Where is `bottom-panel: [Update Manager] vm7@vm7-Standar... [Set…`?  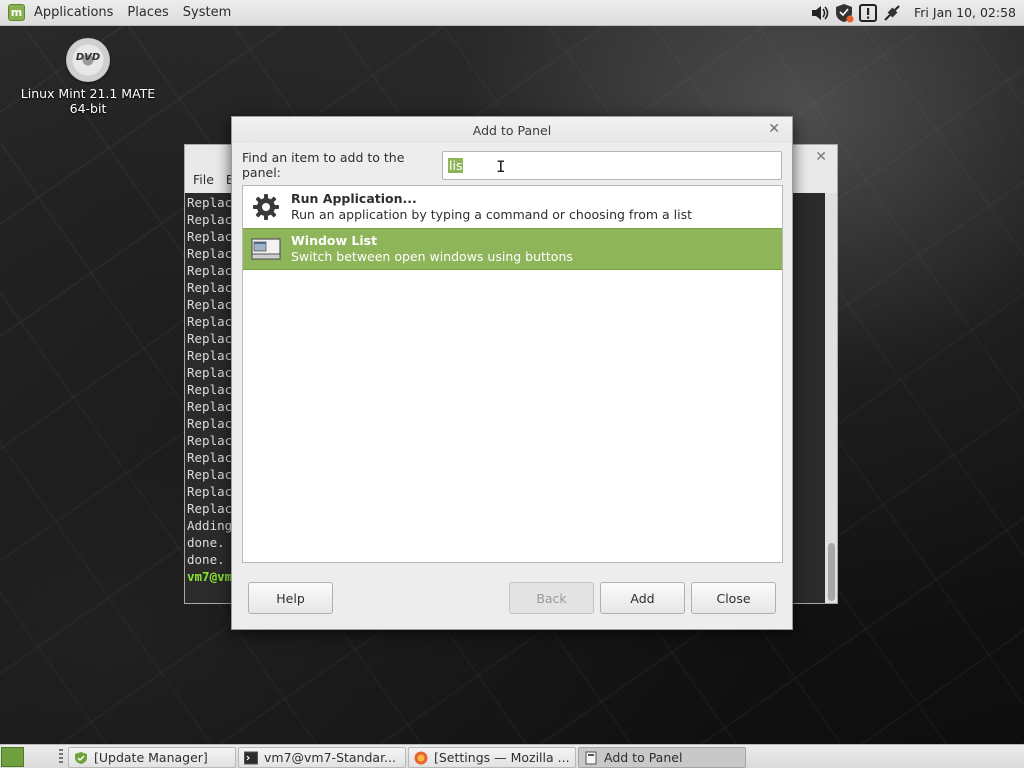 bottom-panel: [Update Manager] vm7@vm7-Standar... [Set… is located at coordinates (512, 756).